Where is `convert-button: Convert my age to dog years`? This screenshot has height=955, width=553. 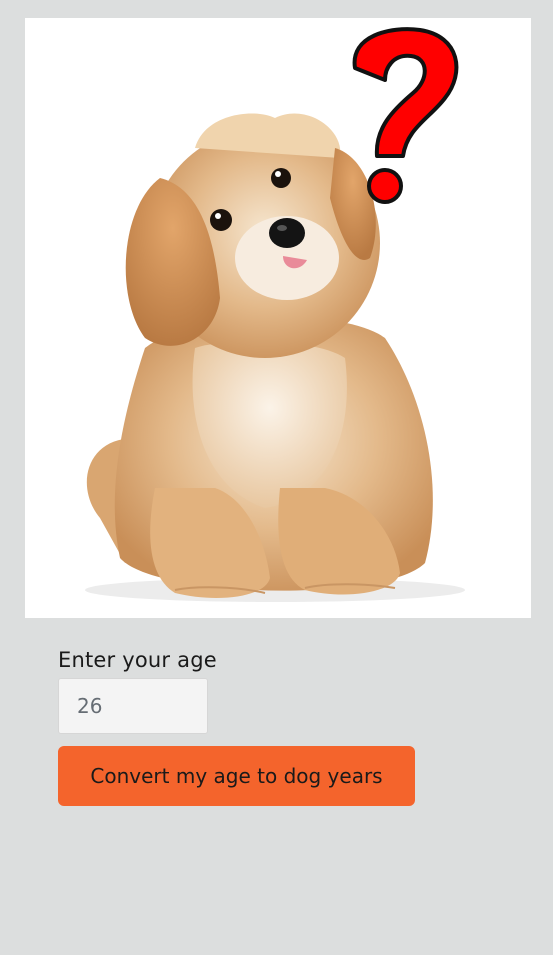
convert-button: Convert my age to dog years is located at coordinates (236, 776).